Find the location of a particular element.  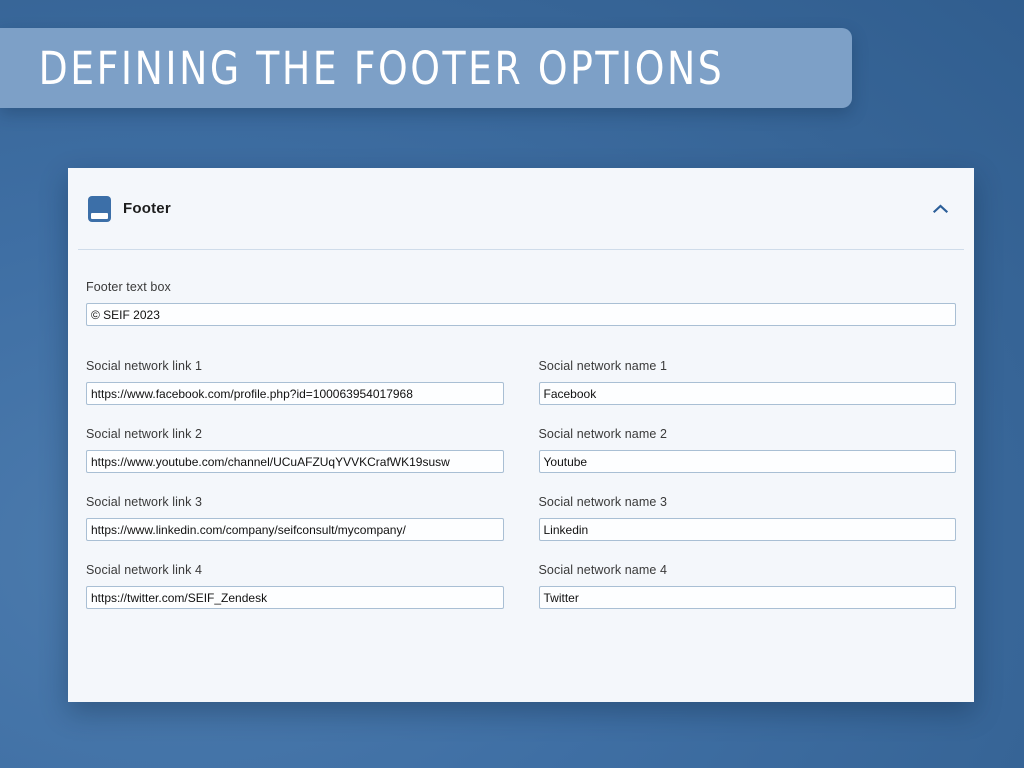

footer-layout-icon is located at coordinates (99, 208).